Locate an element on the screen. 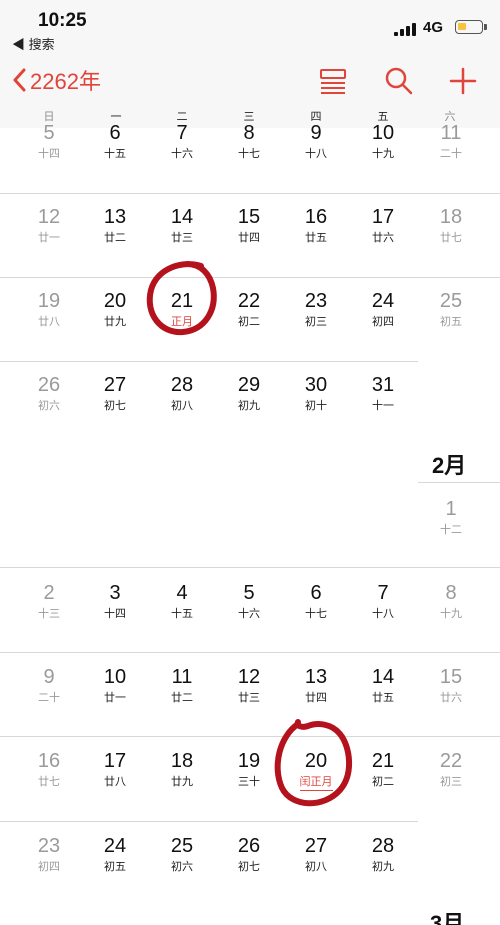 This screenshot has height=925, width=500. day-cell: 5 十六 is located at coordinates (249, 601).